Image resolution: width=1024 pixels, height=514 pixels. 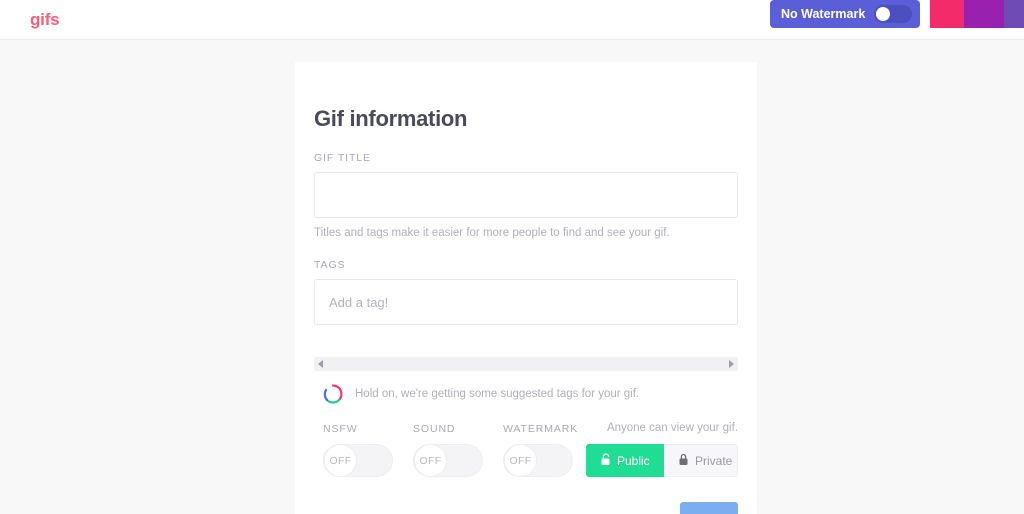 What do you see at coordinates (984, 14) in the screenshot?
I see `color-block-purple` at bounding box center [984, 14].